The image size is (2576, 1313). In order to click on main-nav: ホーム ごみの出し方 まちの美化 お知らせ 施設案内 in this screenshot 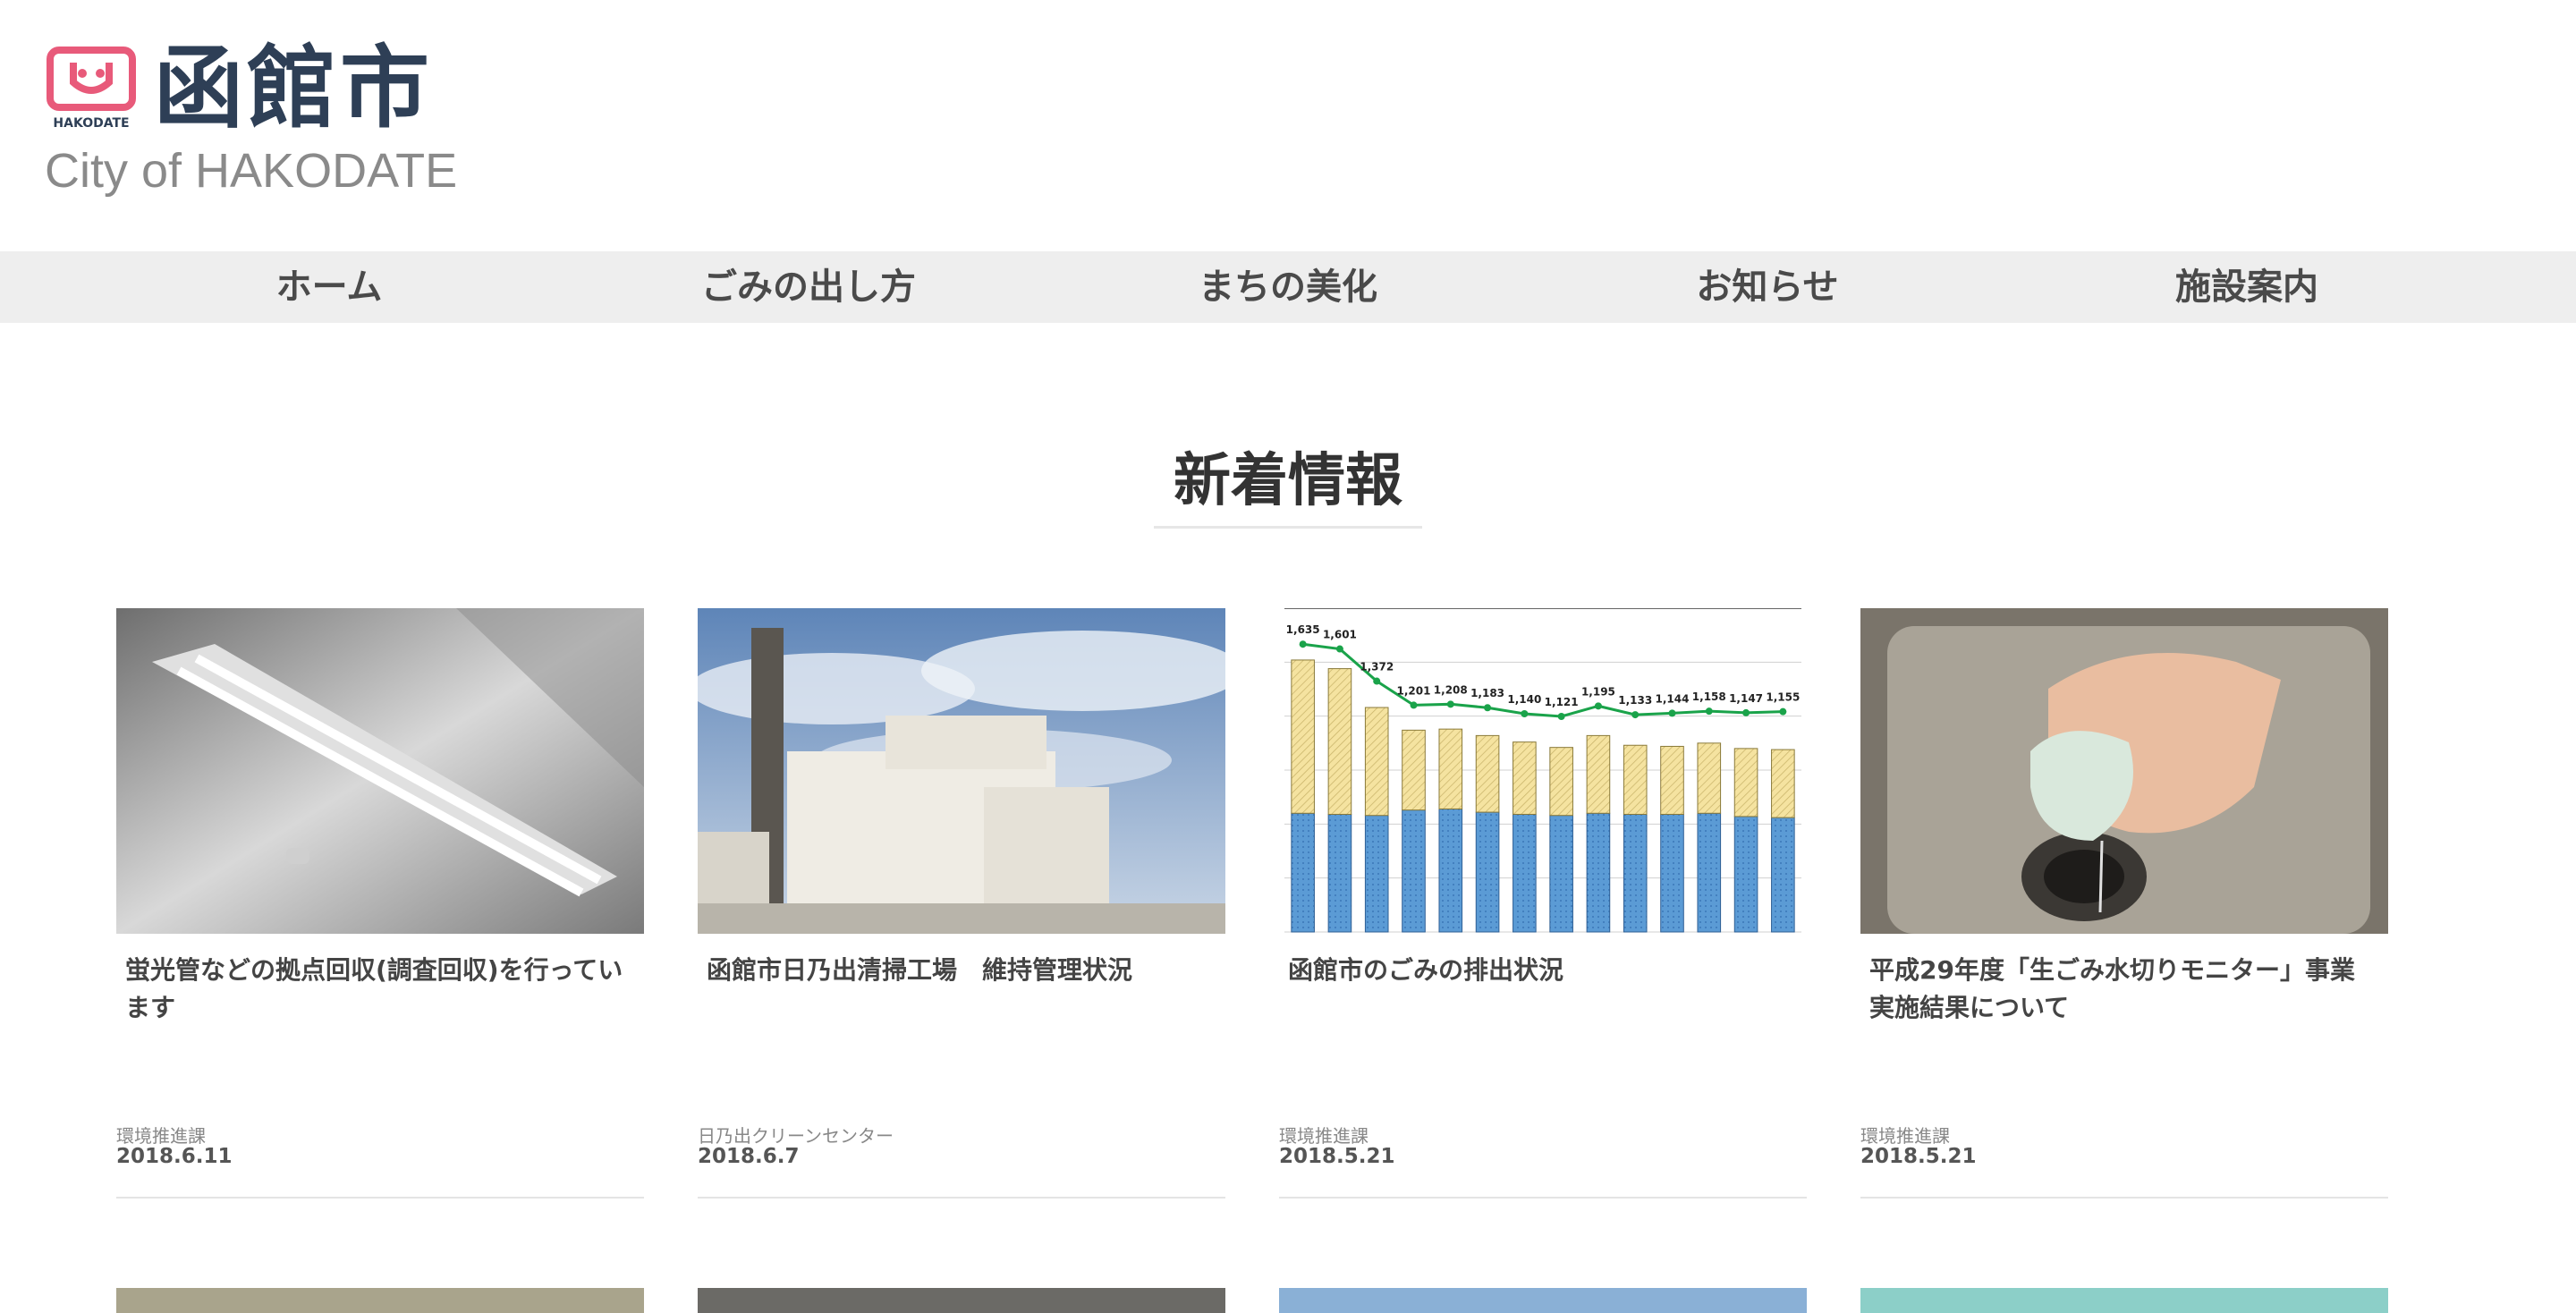, I will do `click(1288, 287)`.